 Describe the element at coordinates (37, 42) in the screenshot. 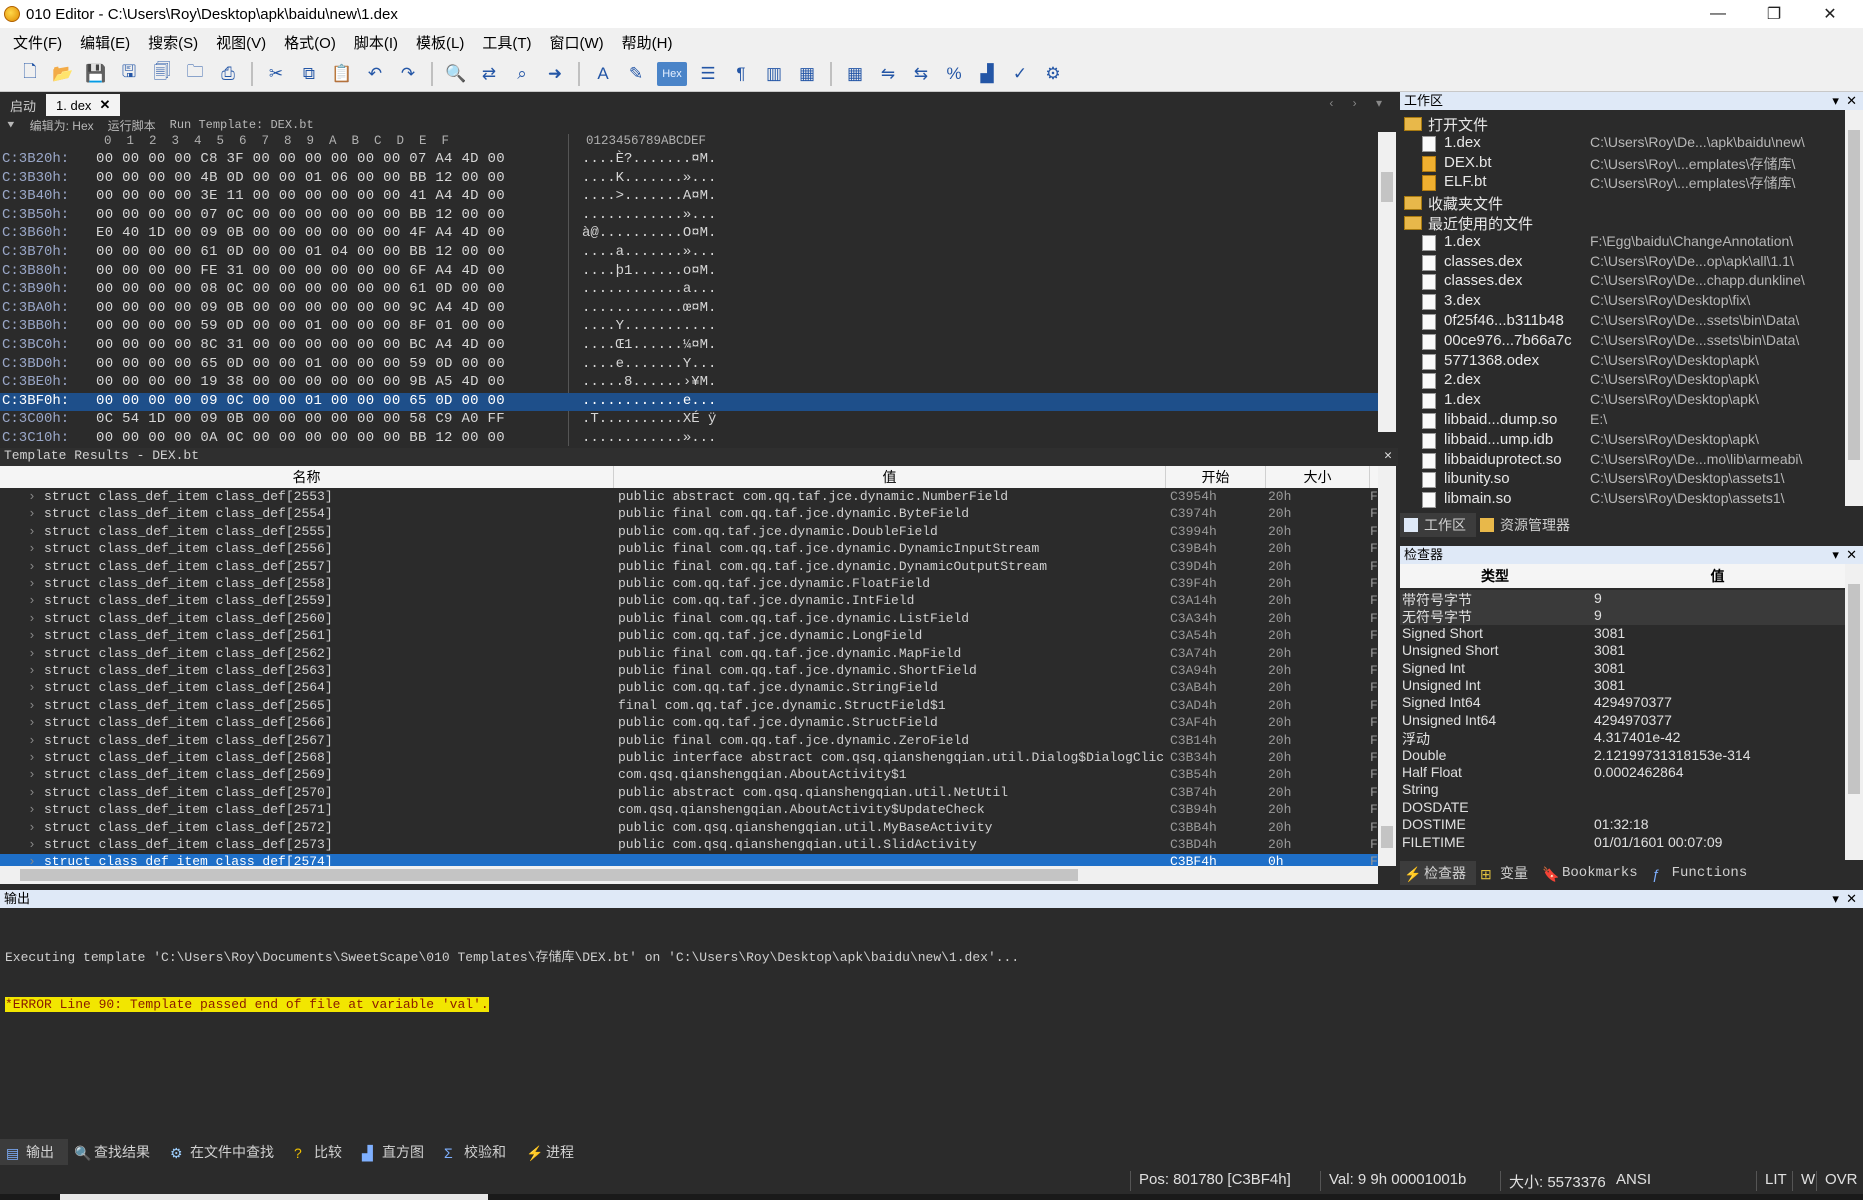

I see `menu-file: 文件(F)` at that location.